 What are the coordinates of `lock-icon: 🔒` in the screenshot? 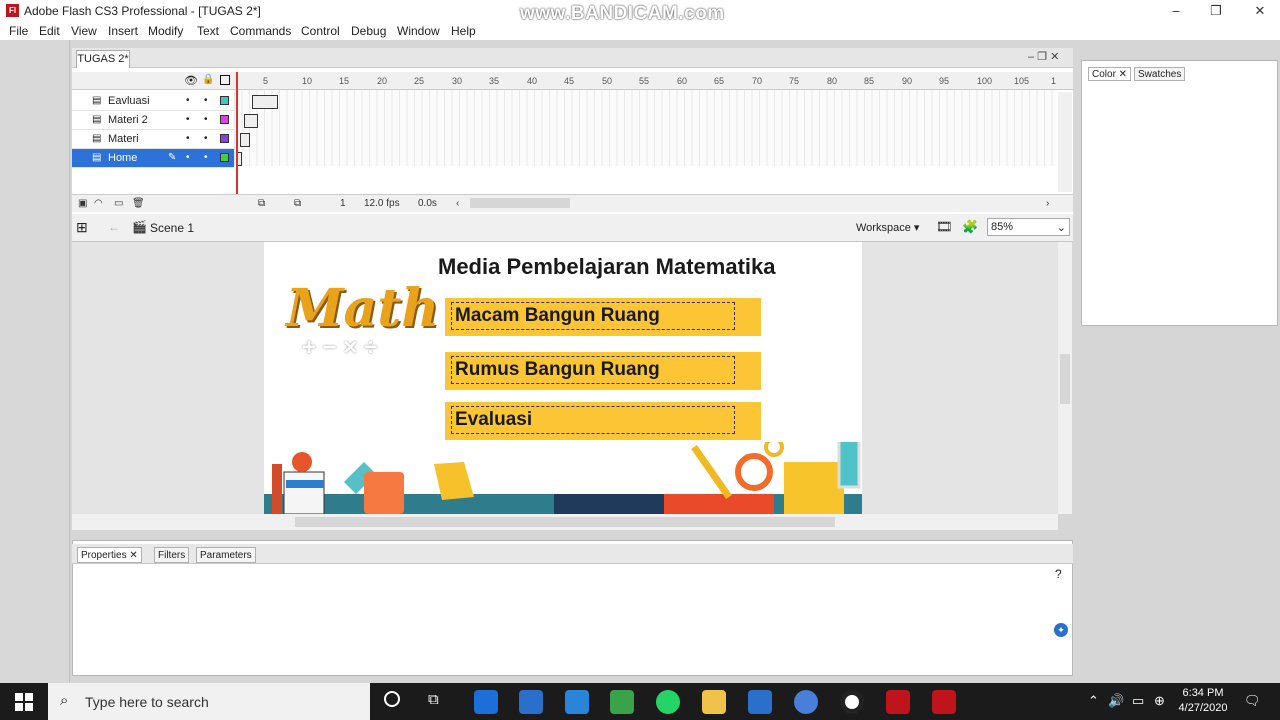 It's located at (208, 79).